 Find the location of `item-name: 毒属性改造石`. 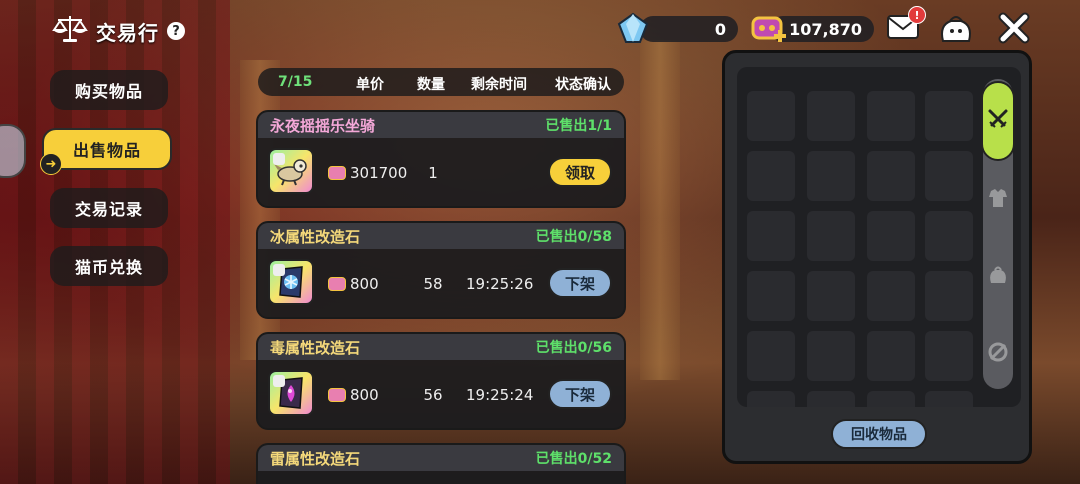

item-name: 毒属性改造石 is located at coordinates (315, 347).